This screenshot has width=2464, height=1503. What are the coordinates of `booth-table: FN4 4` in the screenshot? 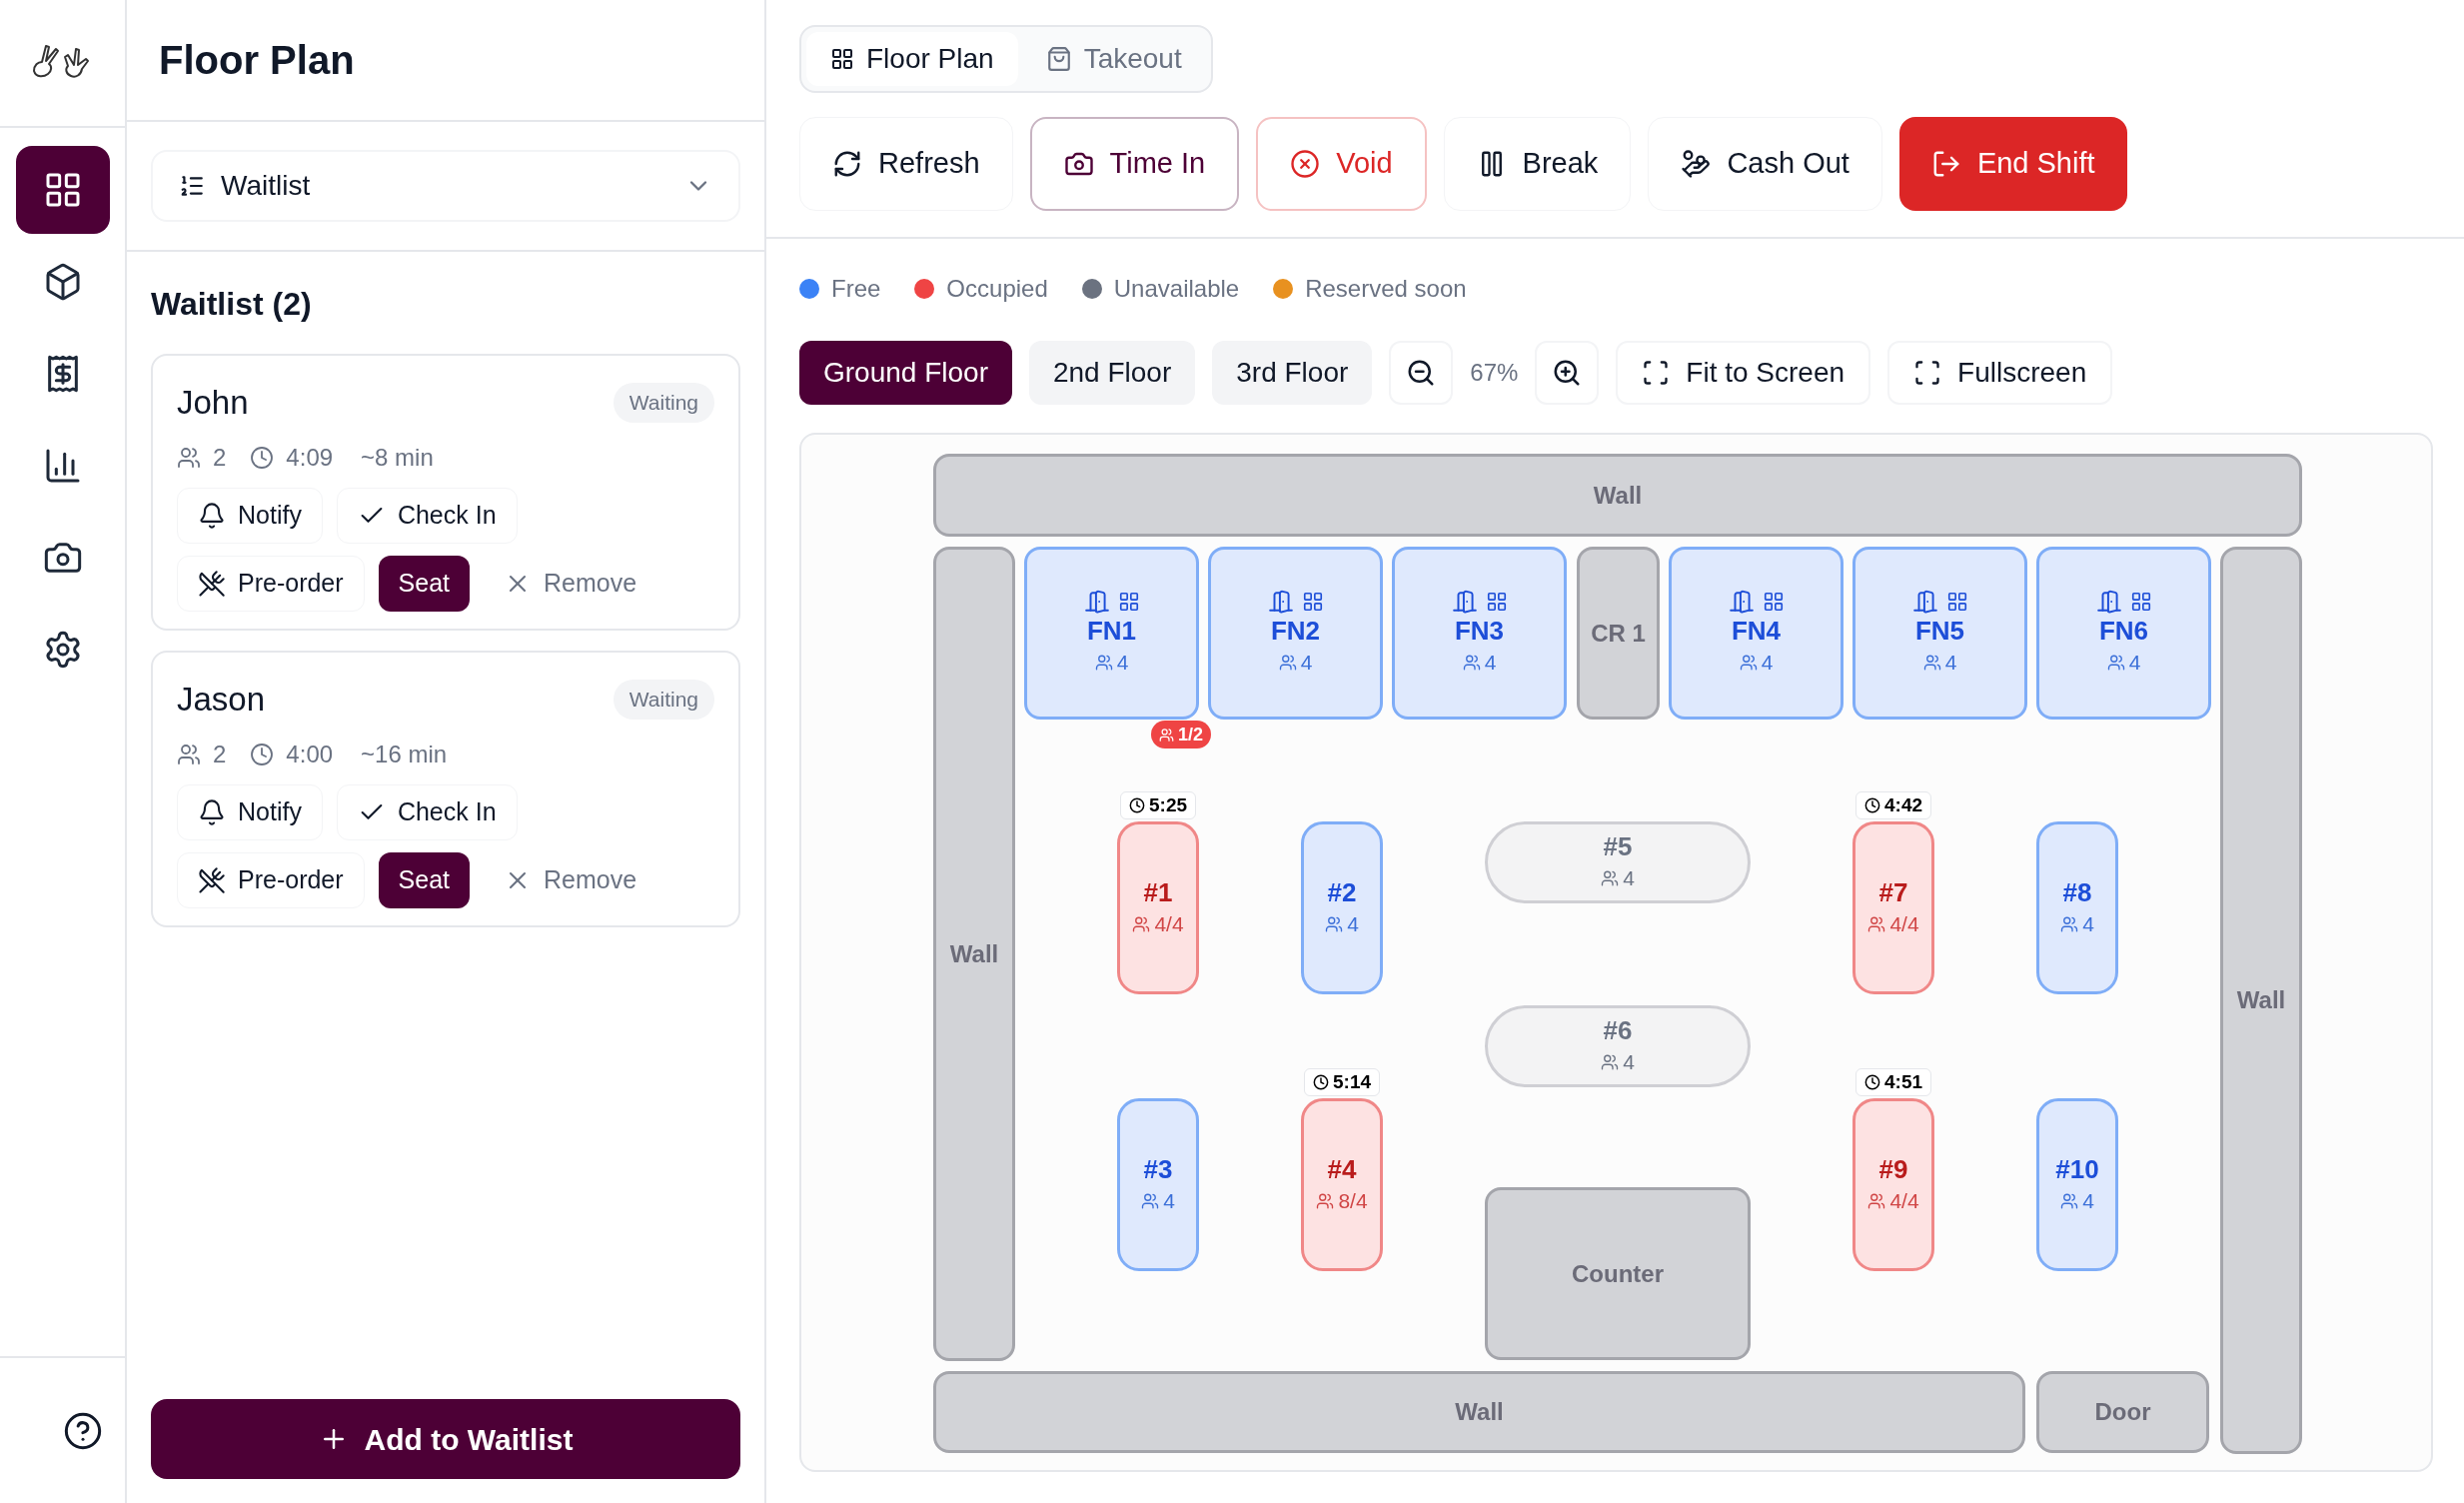 It's located at (1756, 633).